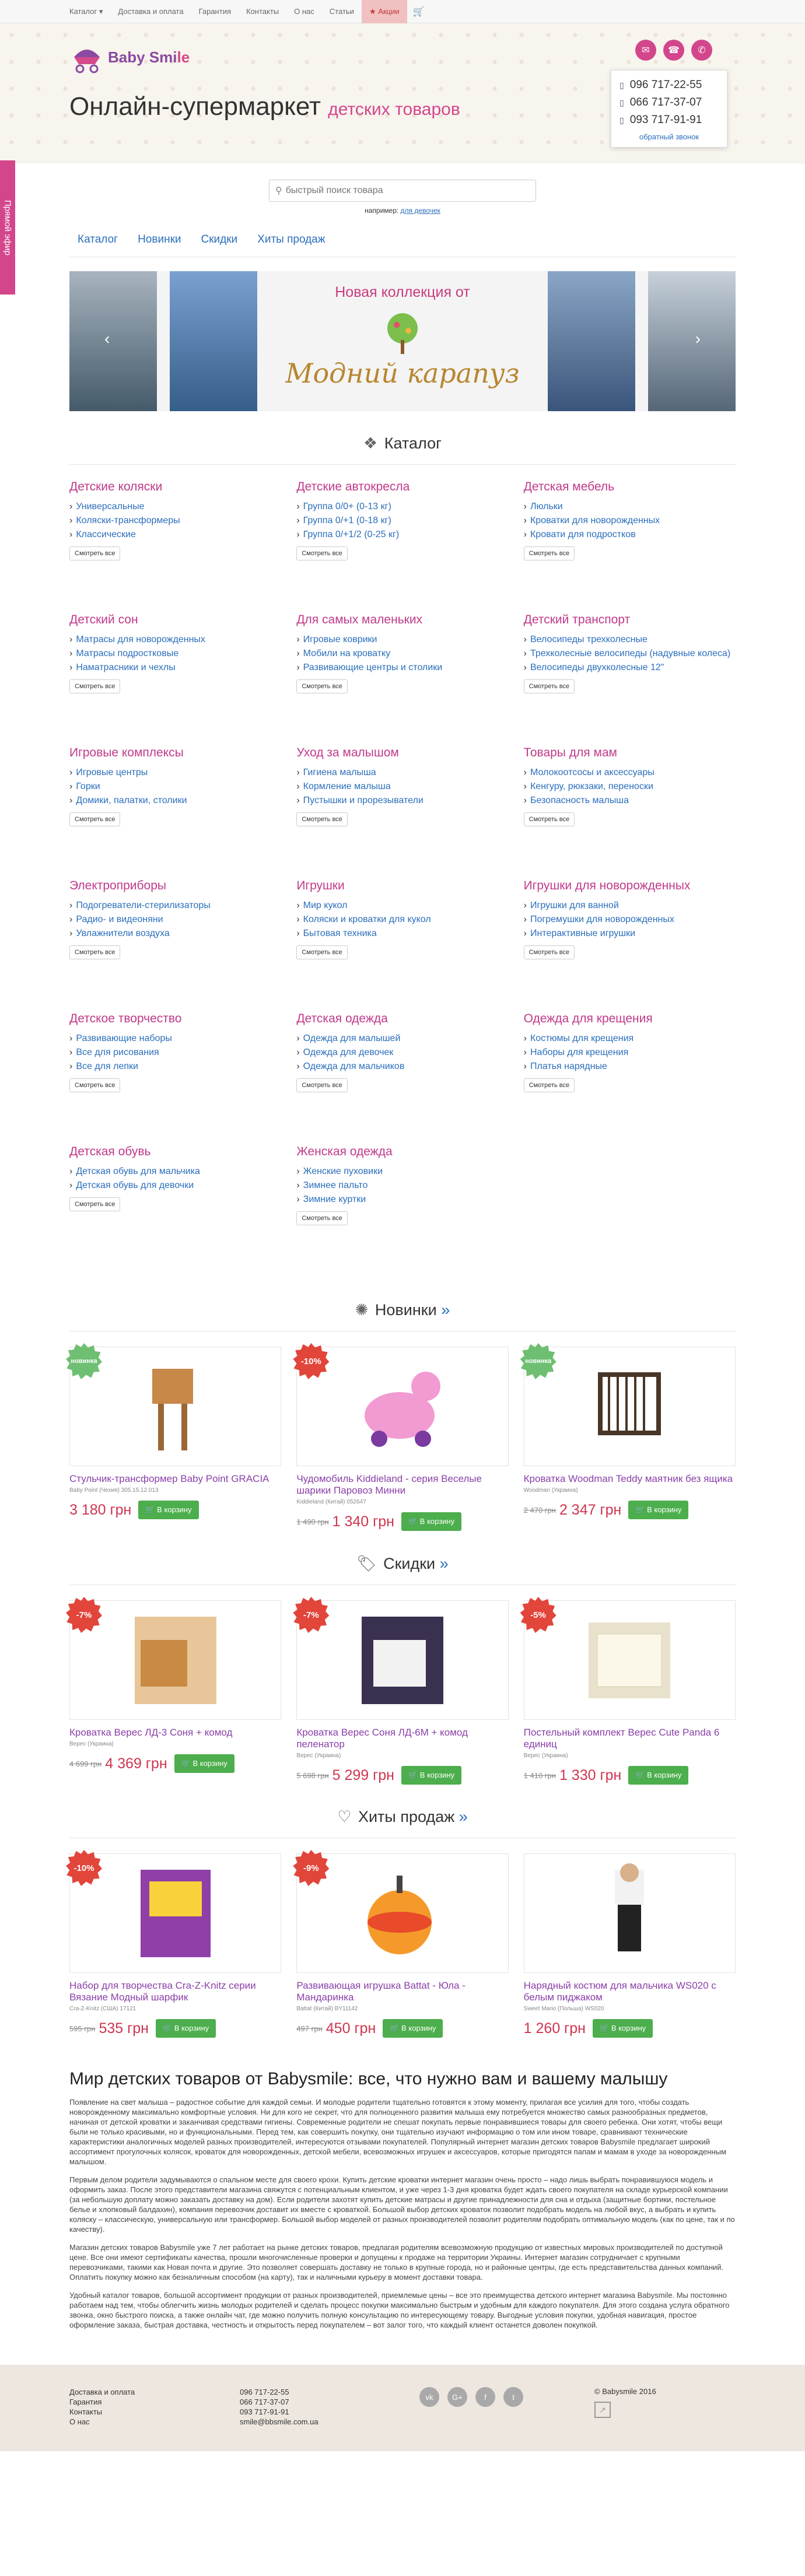  I want to click on menu-new: Новинки, so click(159, 239).